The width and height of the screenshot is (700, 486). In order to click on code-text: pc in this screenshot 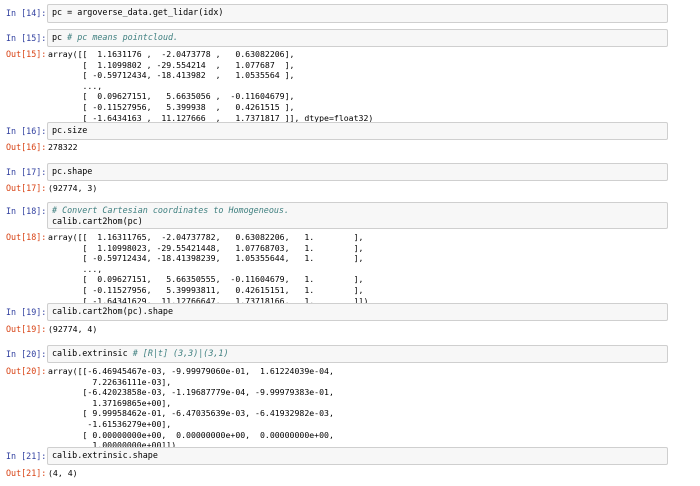, I will do `click(60, 37)`.